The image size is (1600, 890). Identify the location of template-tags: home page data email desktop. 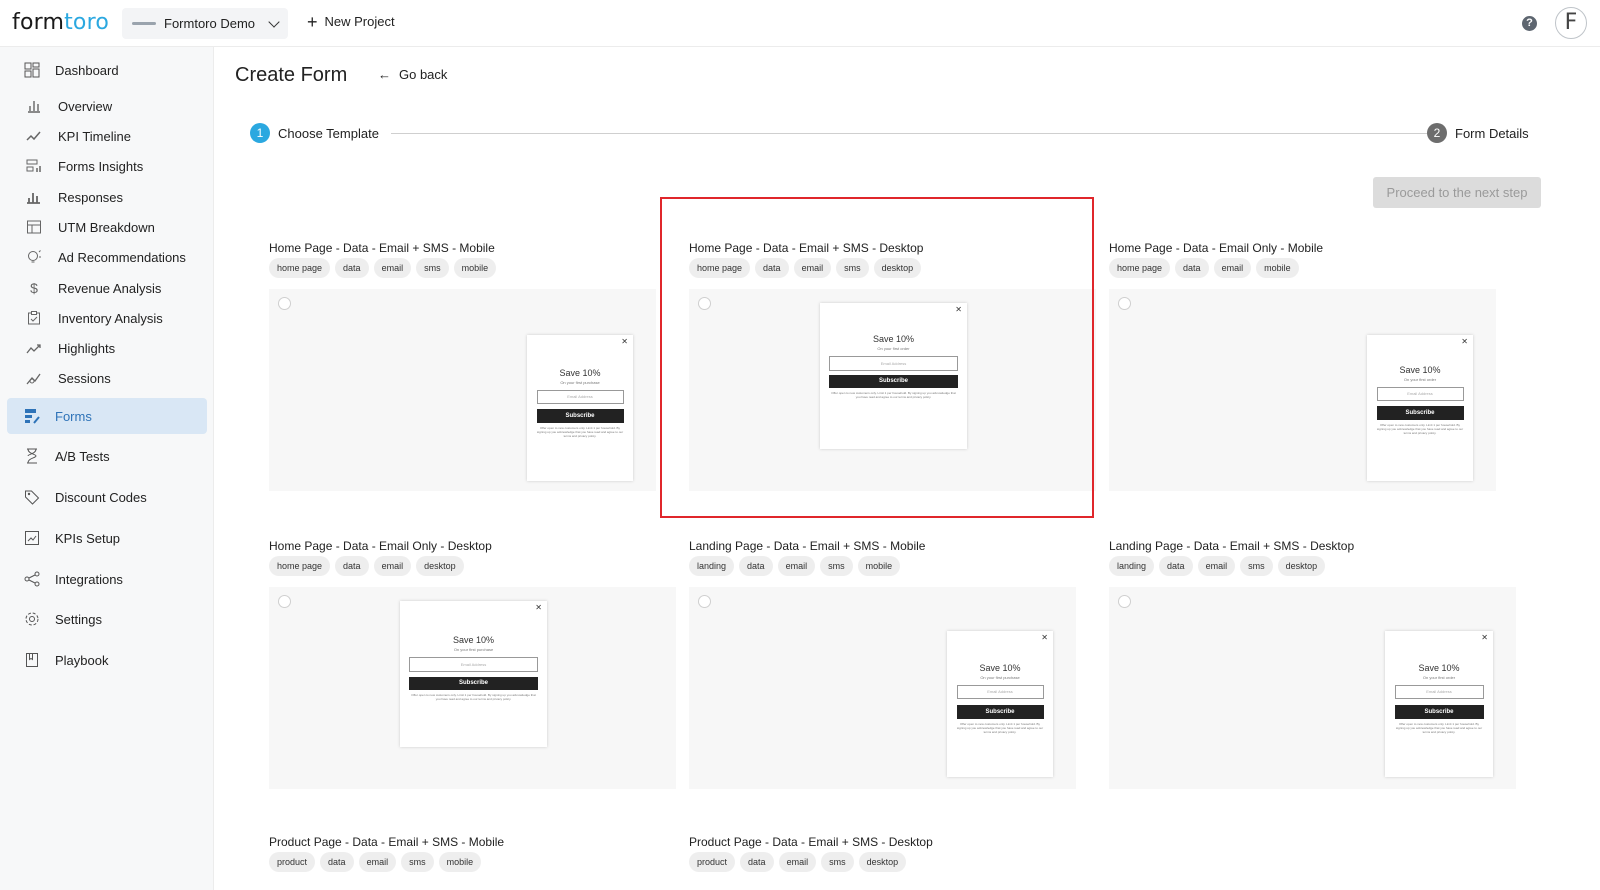
(366, 566).